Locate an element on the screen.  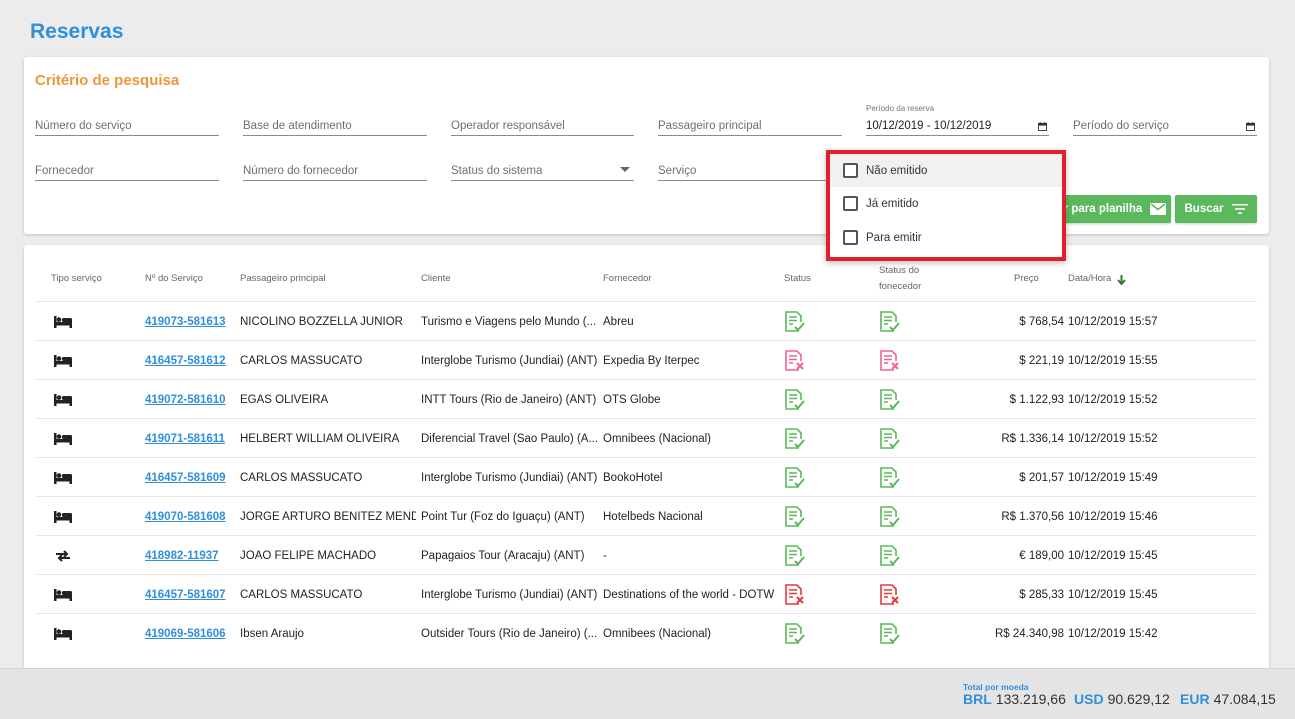
price-cell: $ 768,54 is located at coordinates (1041, 321).